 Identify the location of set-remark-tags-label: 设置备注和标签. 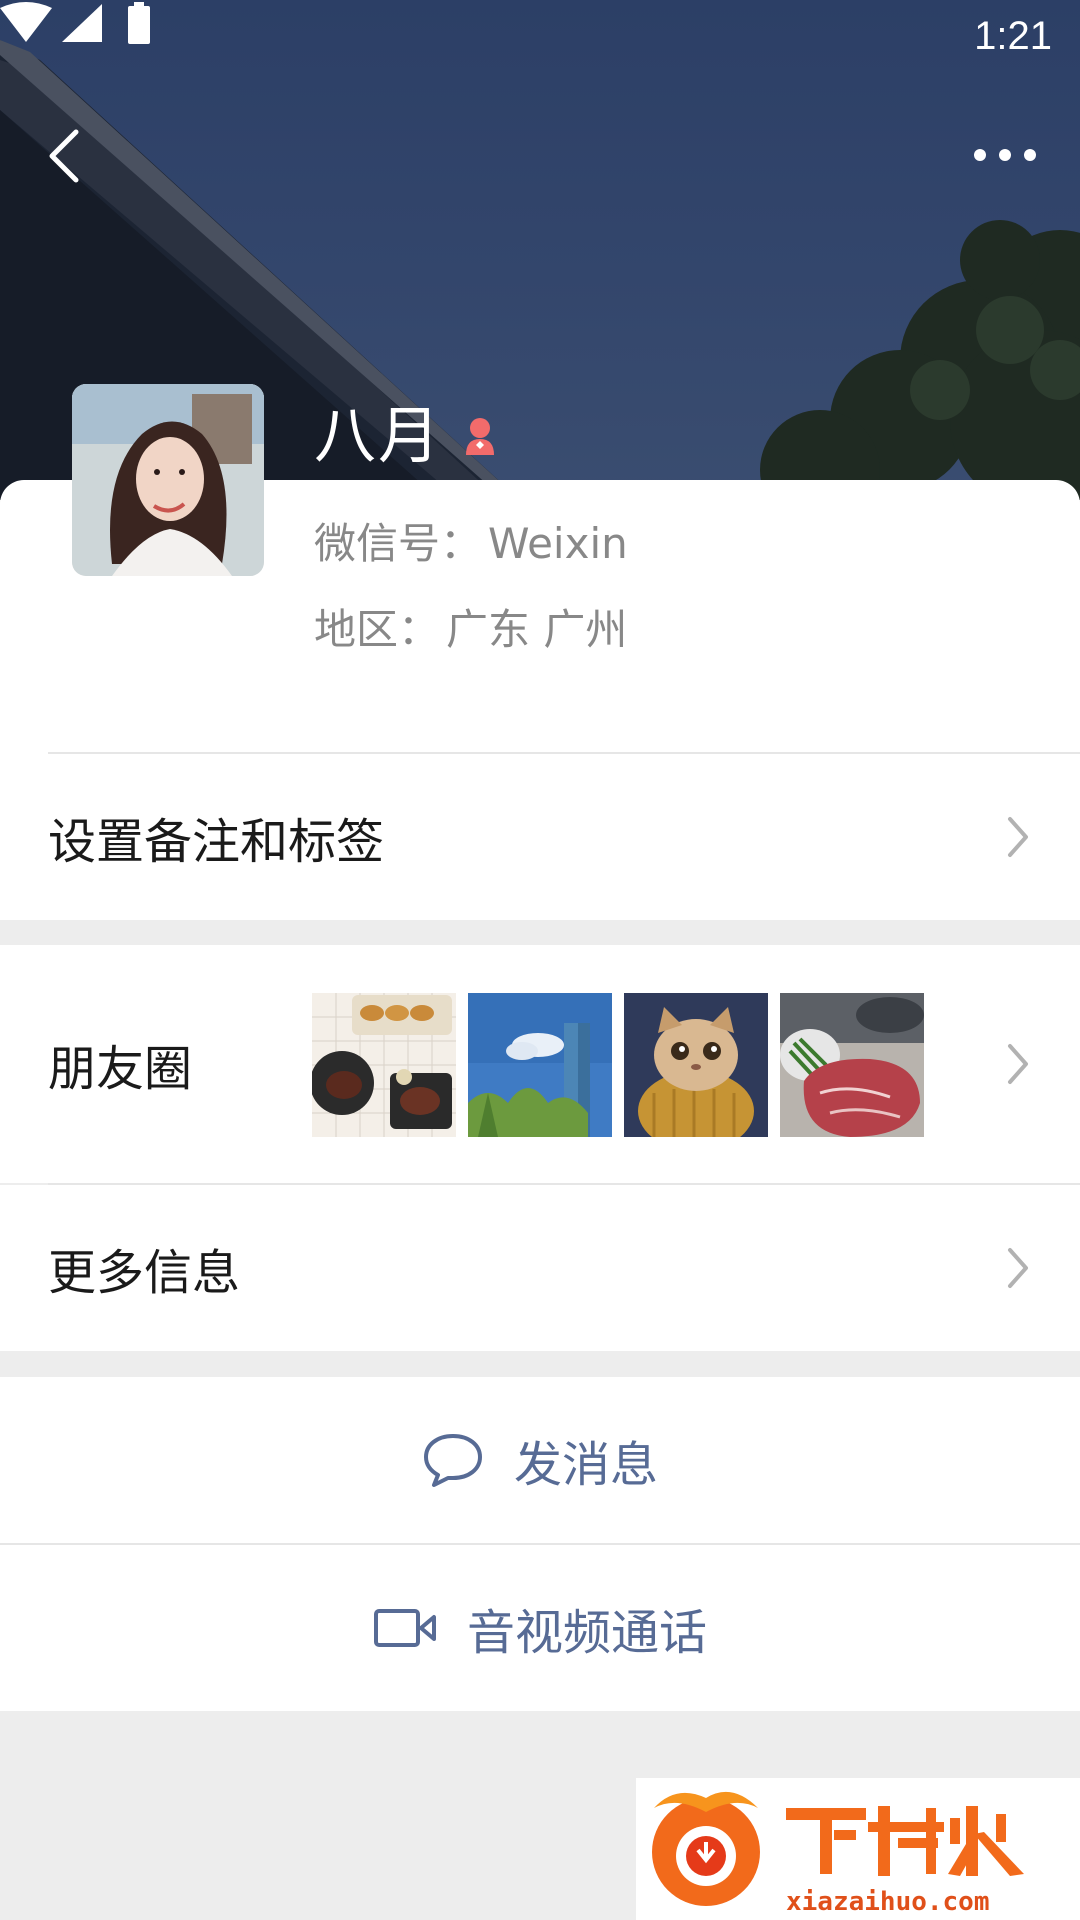
(216, 842).